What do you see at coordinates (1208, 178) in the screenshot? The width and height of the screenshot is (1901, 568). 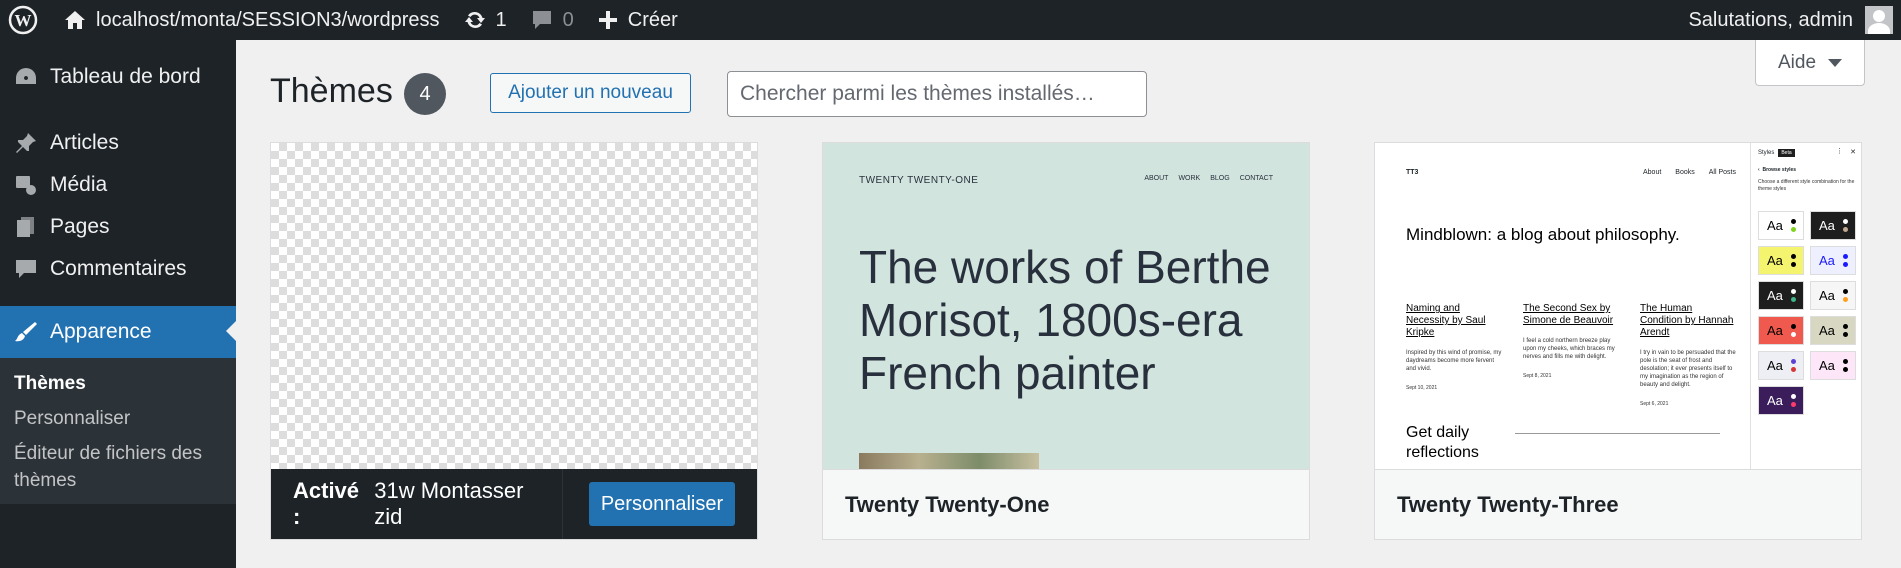 I see `preview-nav: ABOUT WORK BLOG CONTACT` at bounding box center [1208, 178].